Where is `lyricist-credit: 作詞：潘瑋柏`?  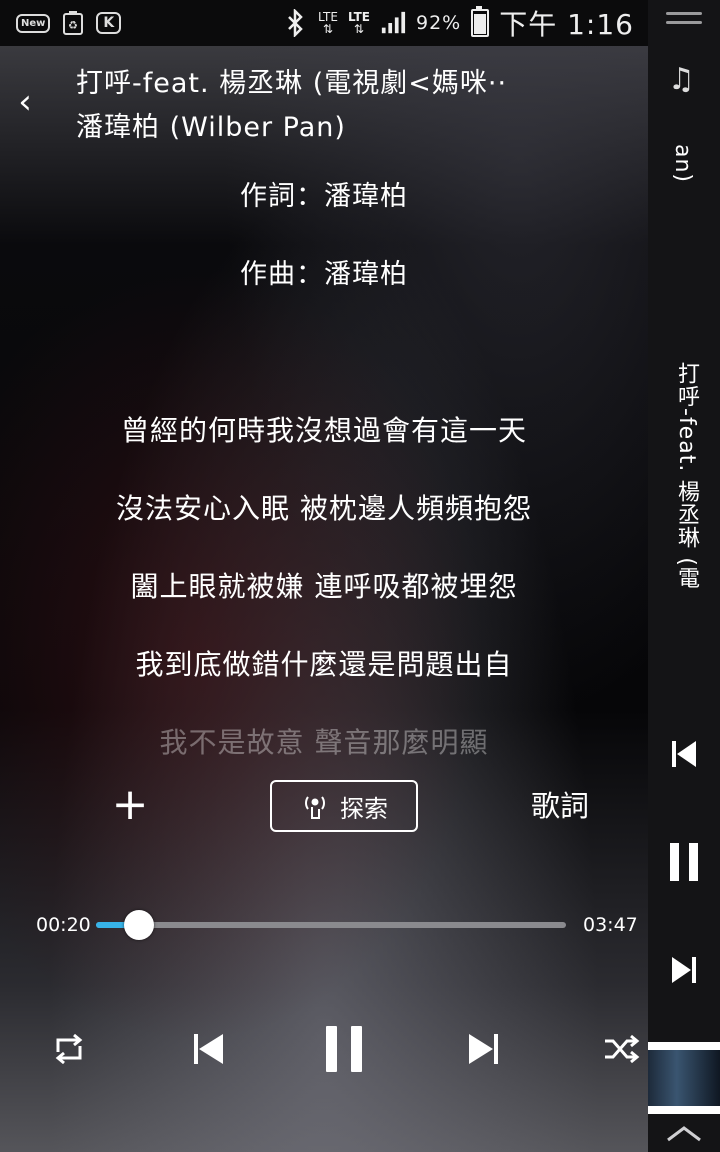
lyricist-credit: 作詞：潘瑋柏 is located at coordinates (324, 196).